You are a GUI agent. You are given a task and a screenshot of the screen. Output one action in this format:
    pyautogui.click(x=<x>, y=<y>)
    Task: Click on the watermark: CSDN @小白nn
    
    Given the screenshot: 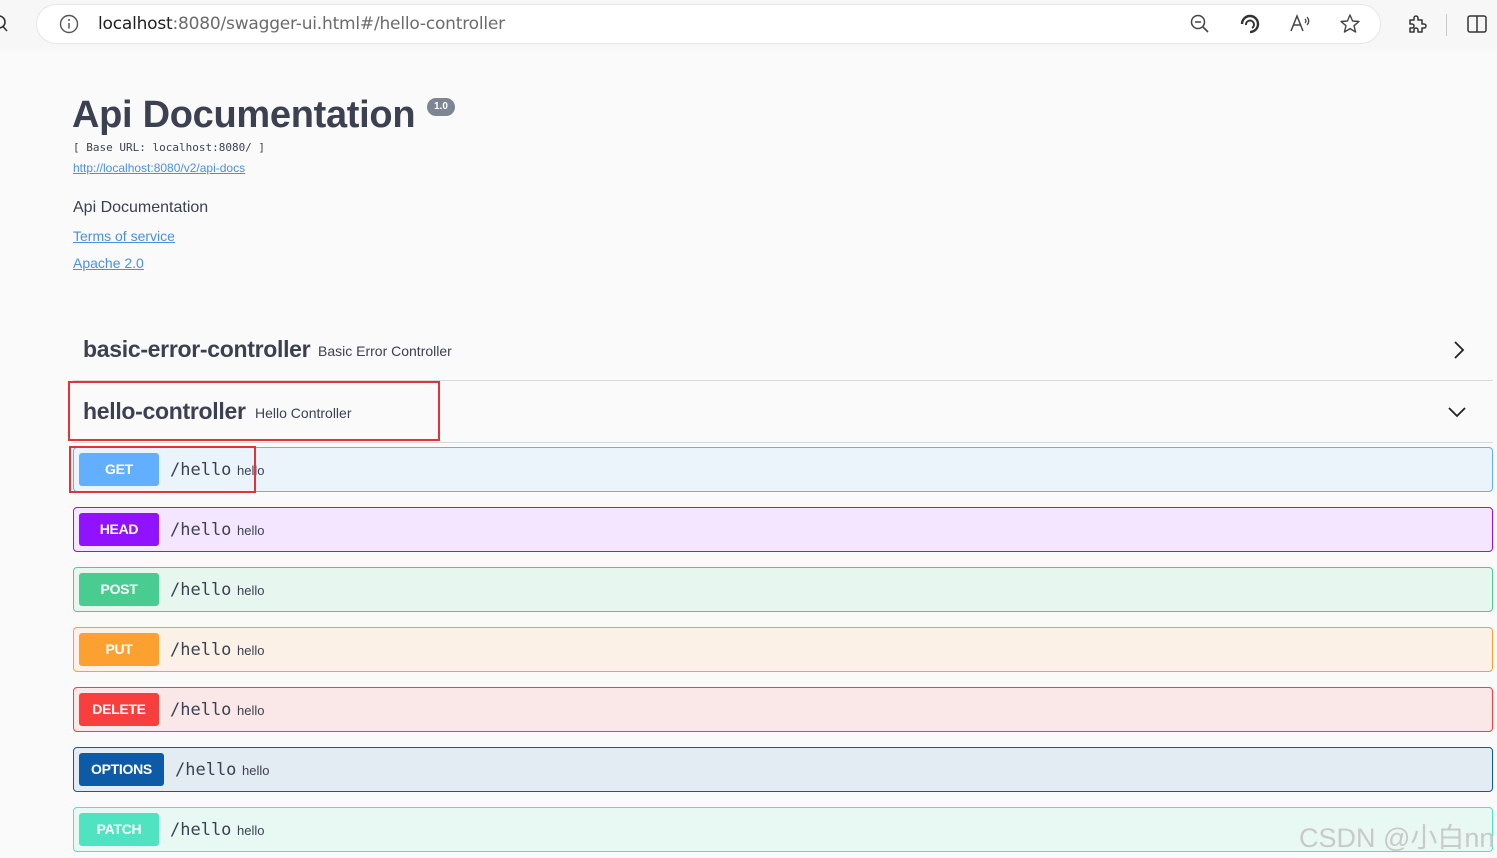 What is the action you would take?
    pyautogui.click(x=1397, y=838)
    